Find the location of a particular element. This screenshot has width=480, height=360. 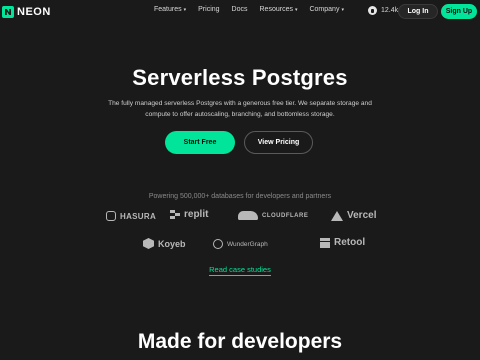

partner-logo-replit: replit is located at coordinates (189, 214).